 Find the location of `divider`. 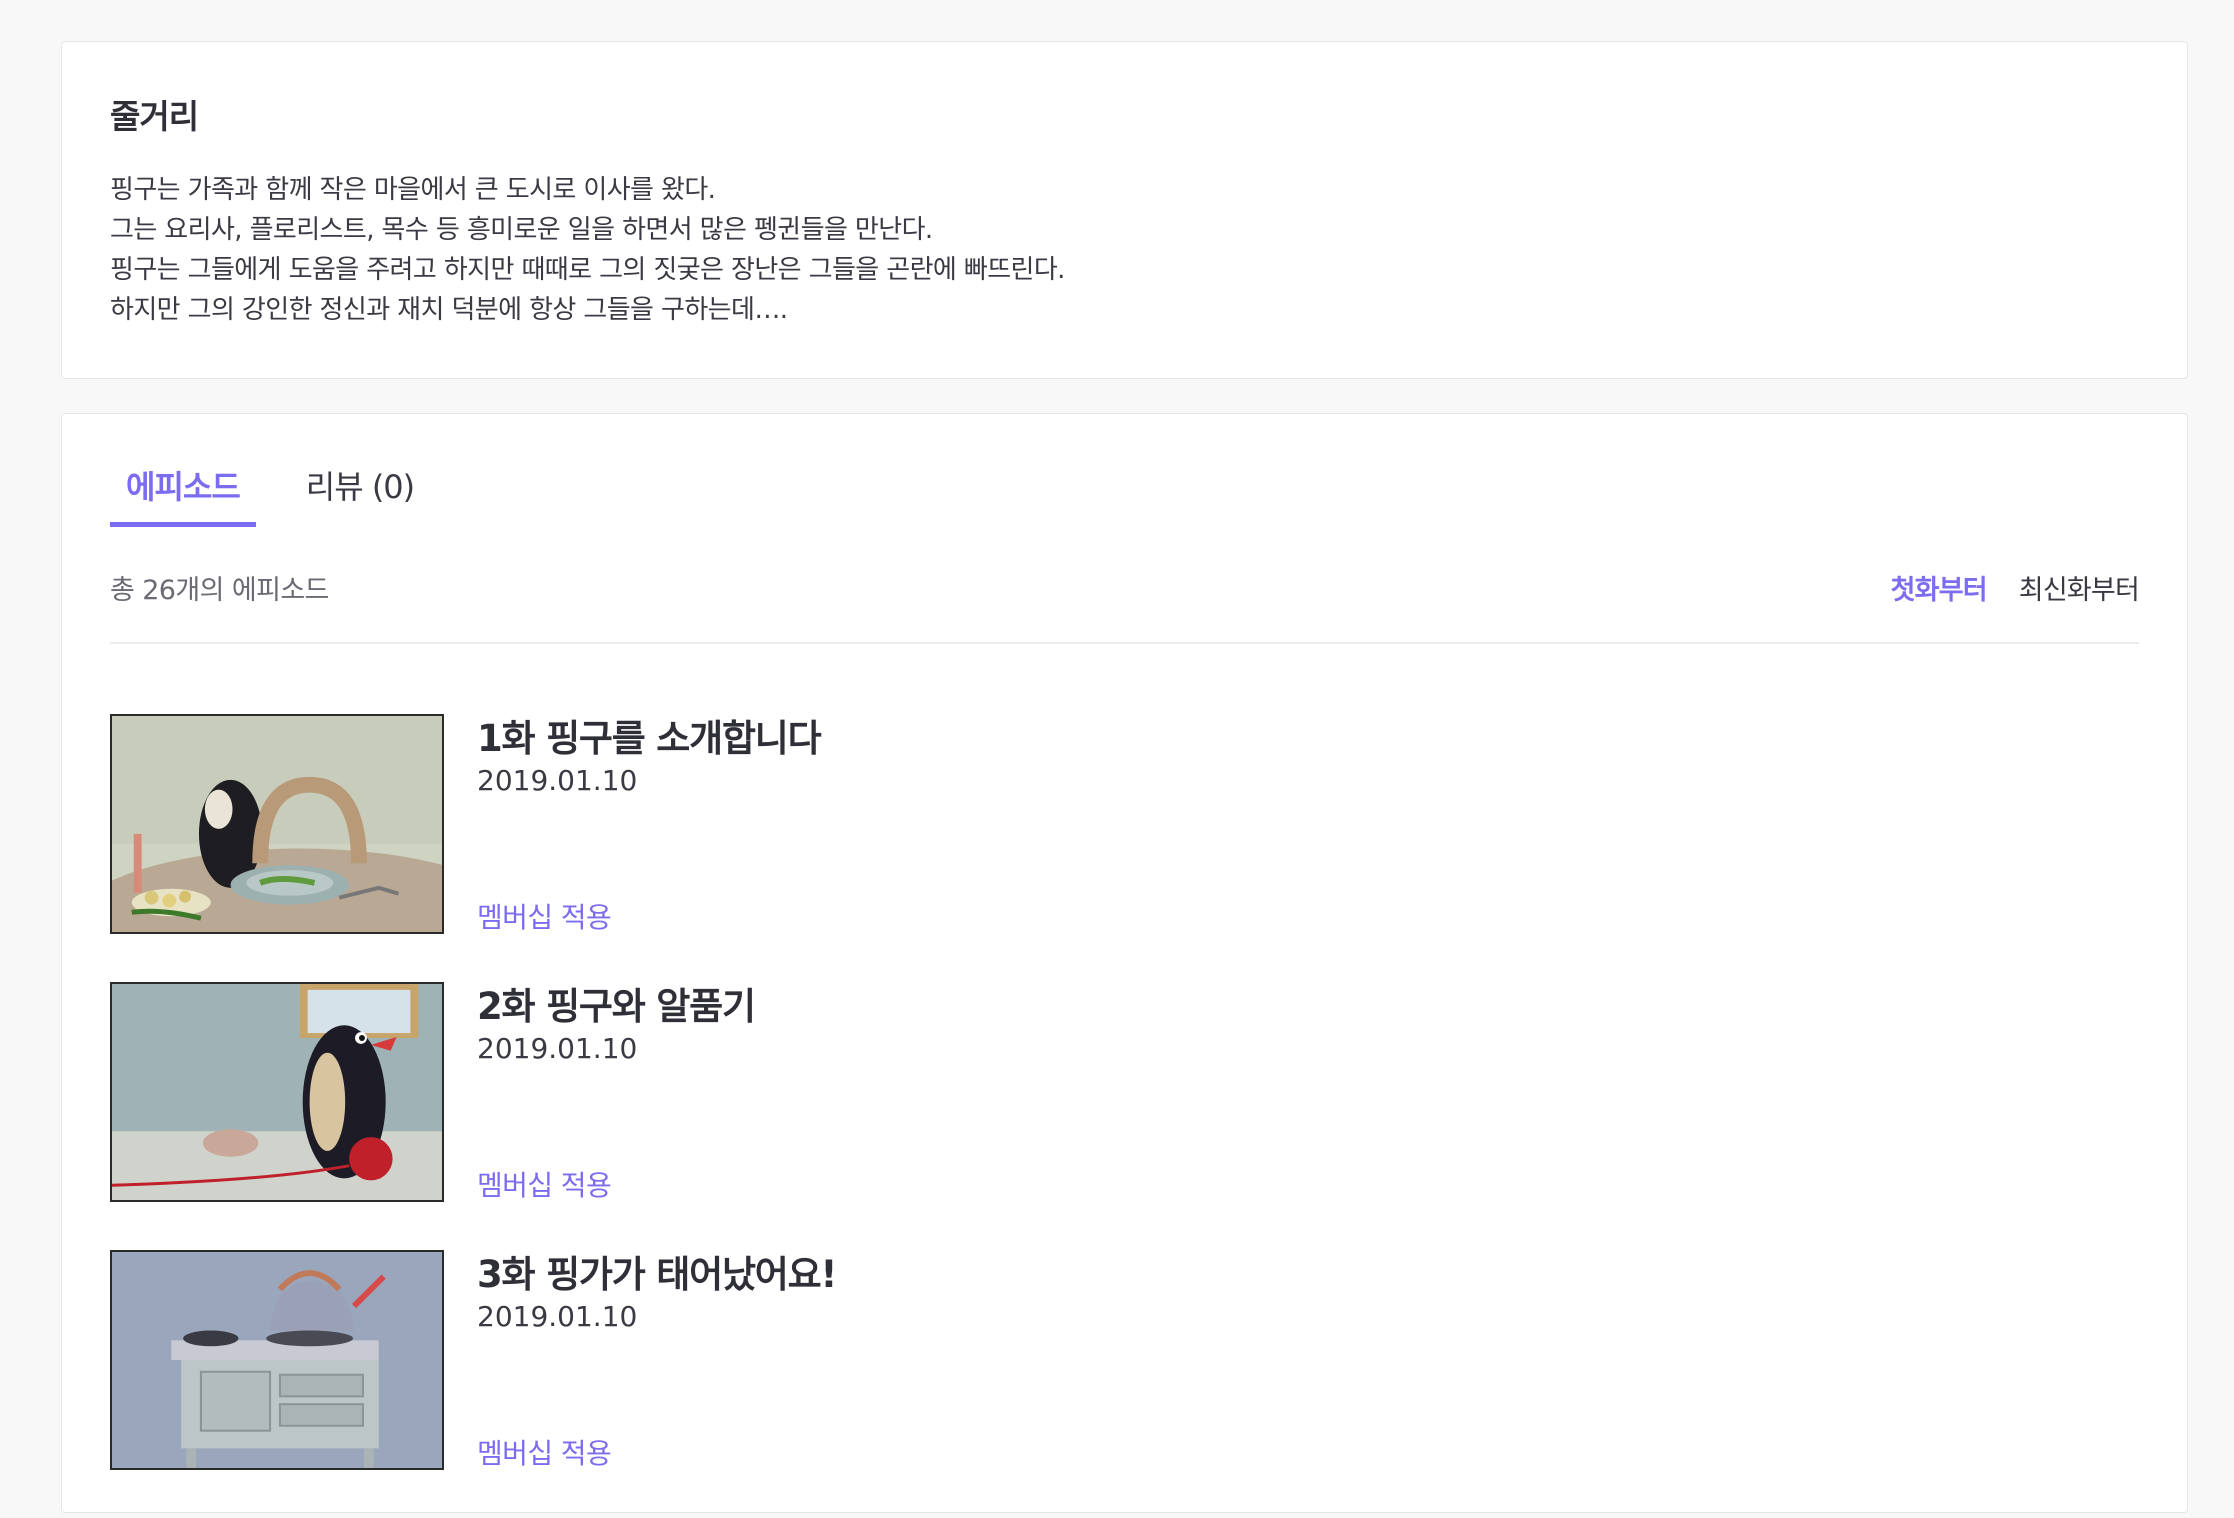

divider is located at coordinates (1124, 643).